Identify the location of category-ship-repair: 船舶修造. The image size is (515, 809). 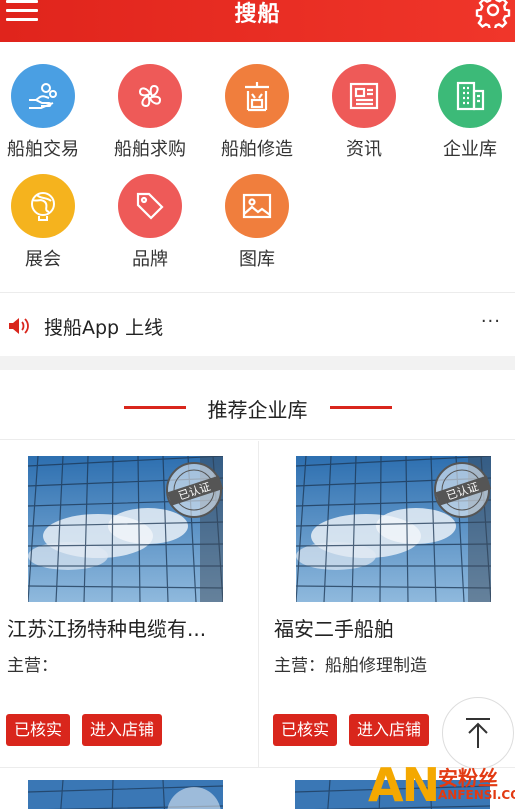
(257, 112).